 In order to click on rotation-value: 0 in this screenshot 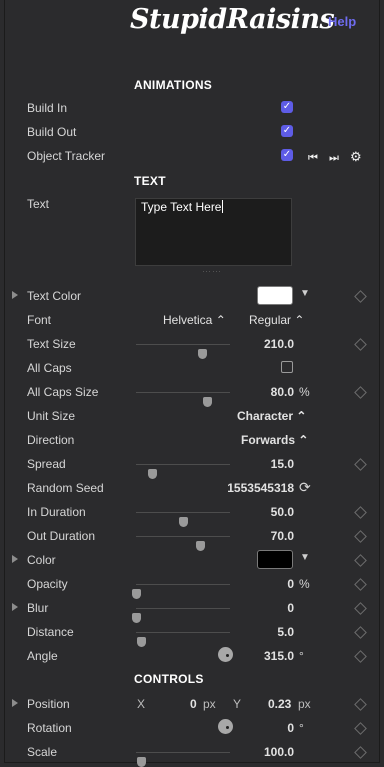, I will do `click(290, 728)`.